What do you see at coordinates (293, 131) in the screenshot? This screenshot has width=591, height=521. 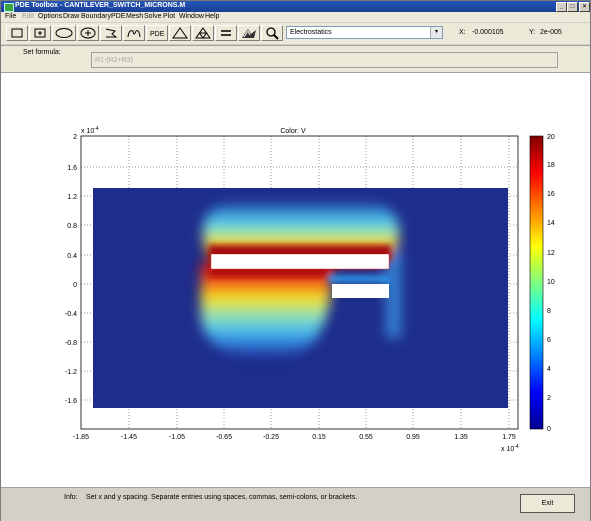 I see `plot-title: Color: V` at bounding box center [293, 131].